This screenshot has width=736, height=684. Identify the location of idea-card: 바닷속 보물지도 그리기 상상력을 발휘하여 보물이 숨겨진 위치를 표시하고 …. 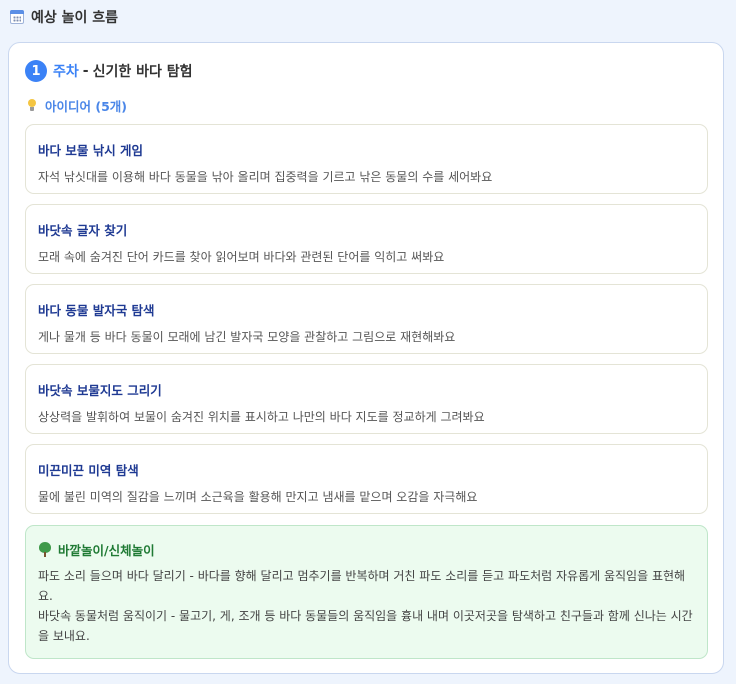
(366, 399).